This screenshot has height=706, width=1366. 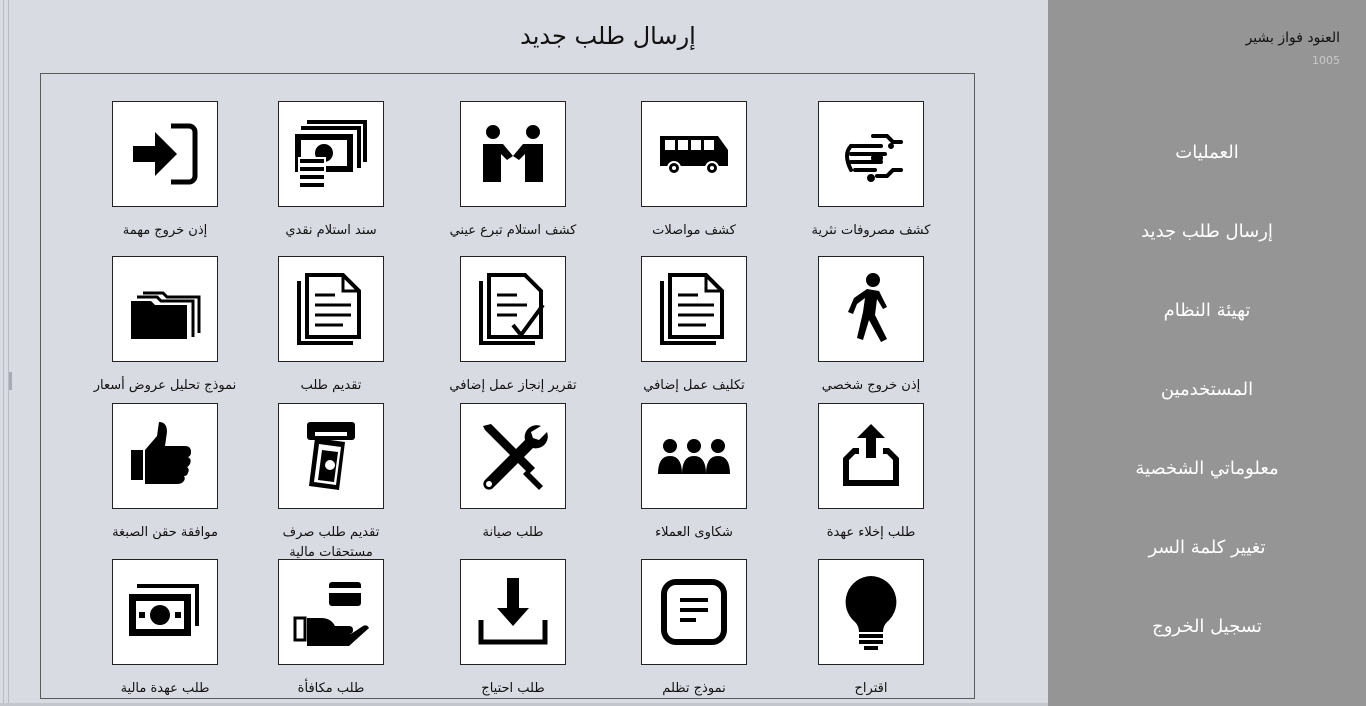 I want to click on tile-label: تقديم طلب, so click(x=331, y=385).